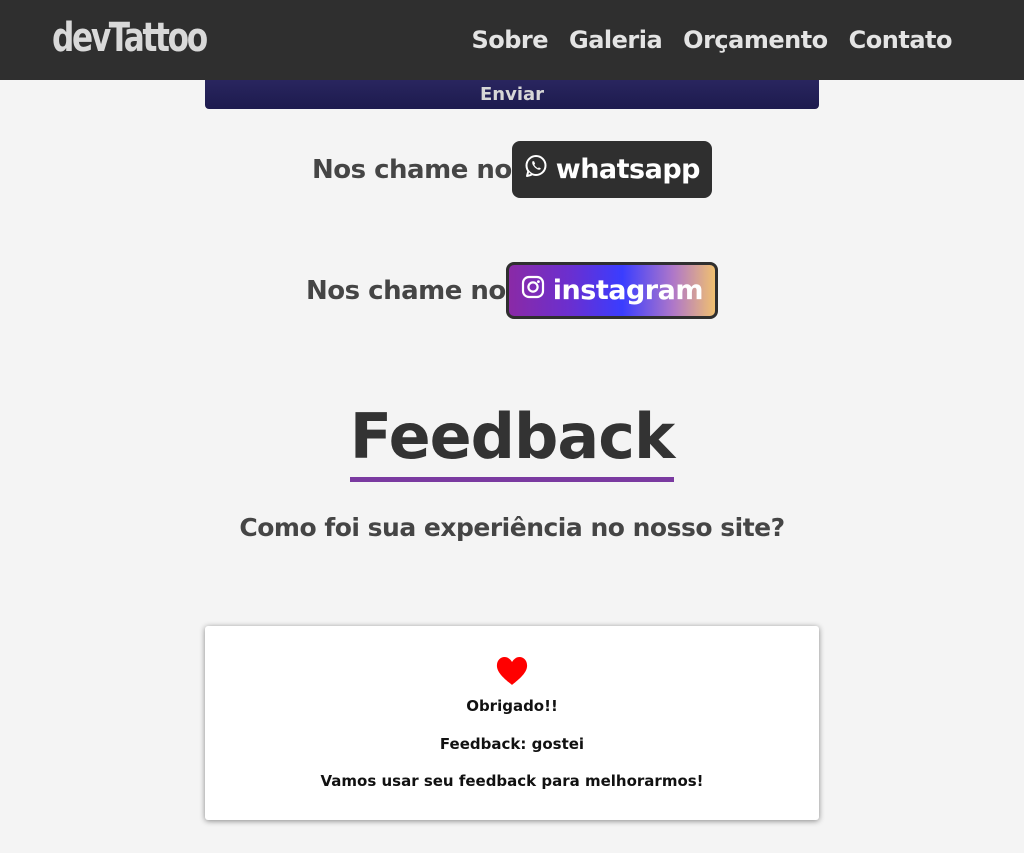 This screenshot has width=1024, height=853. Describe the element at coordinates (130, 38) in the screenshot. I see `logo: devTattoo` at that location.